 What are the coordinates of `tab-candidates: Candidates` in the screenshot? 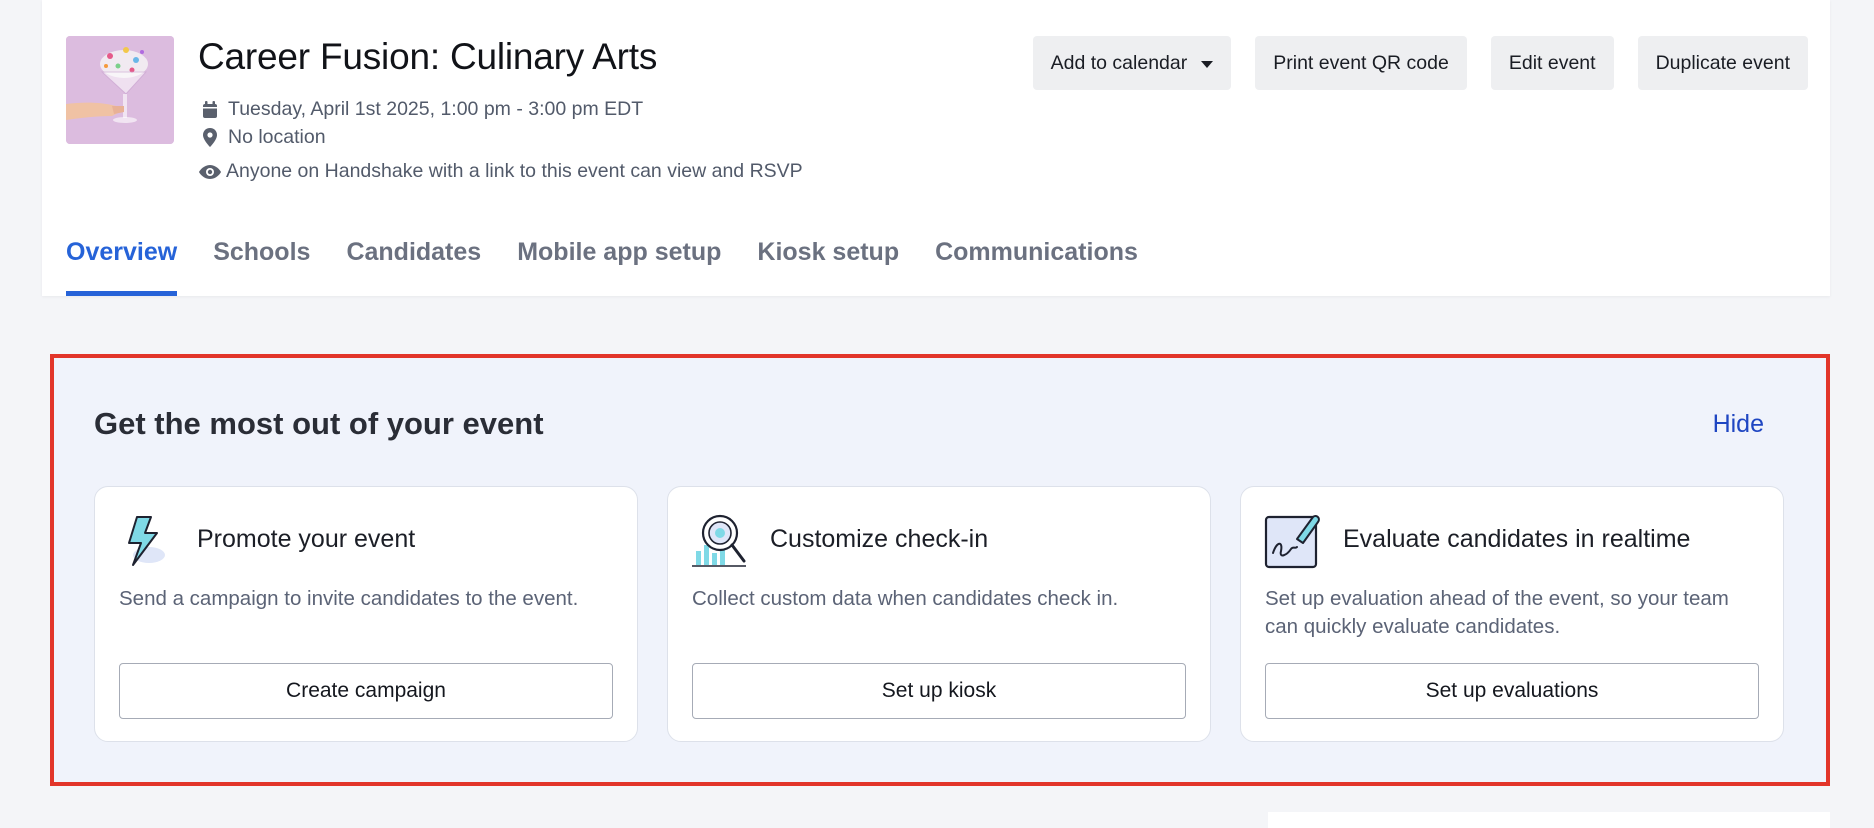 It's located at (413, 267).